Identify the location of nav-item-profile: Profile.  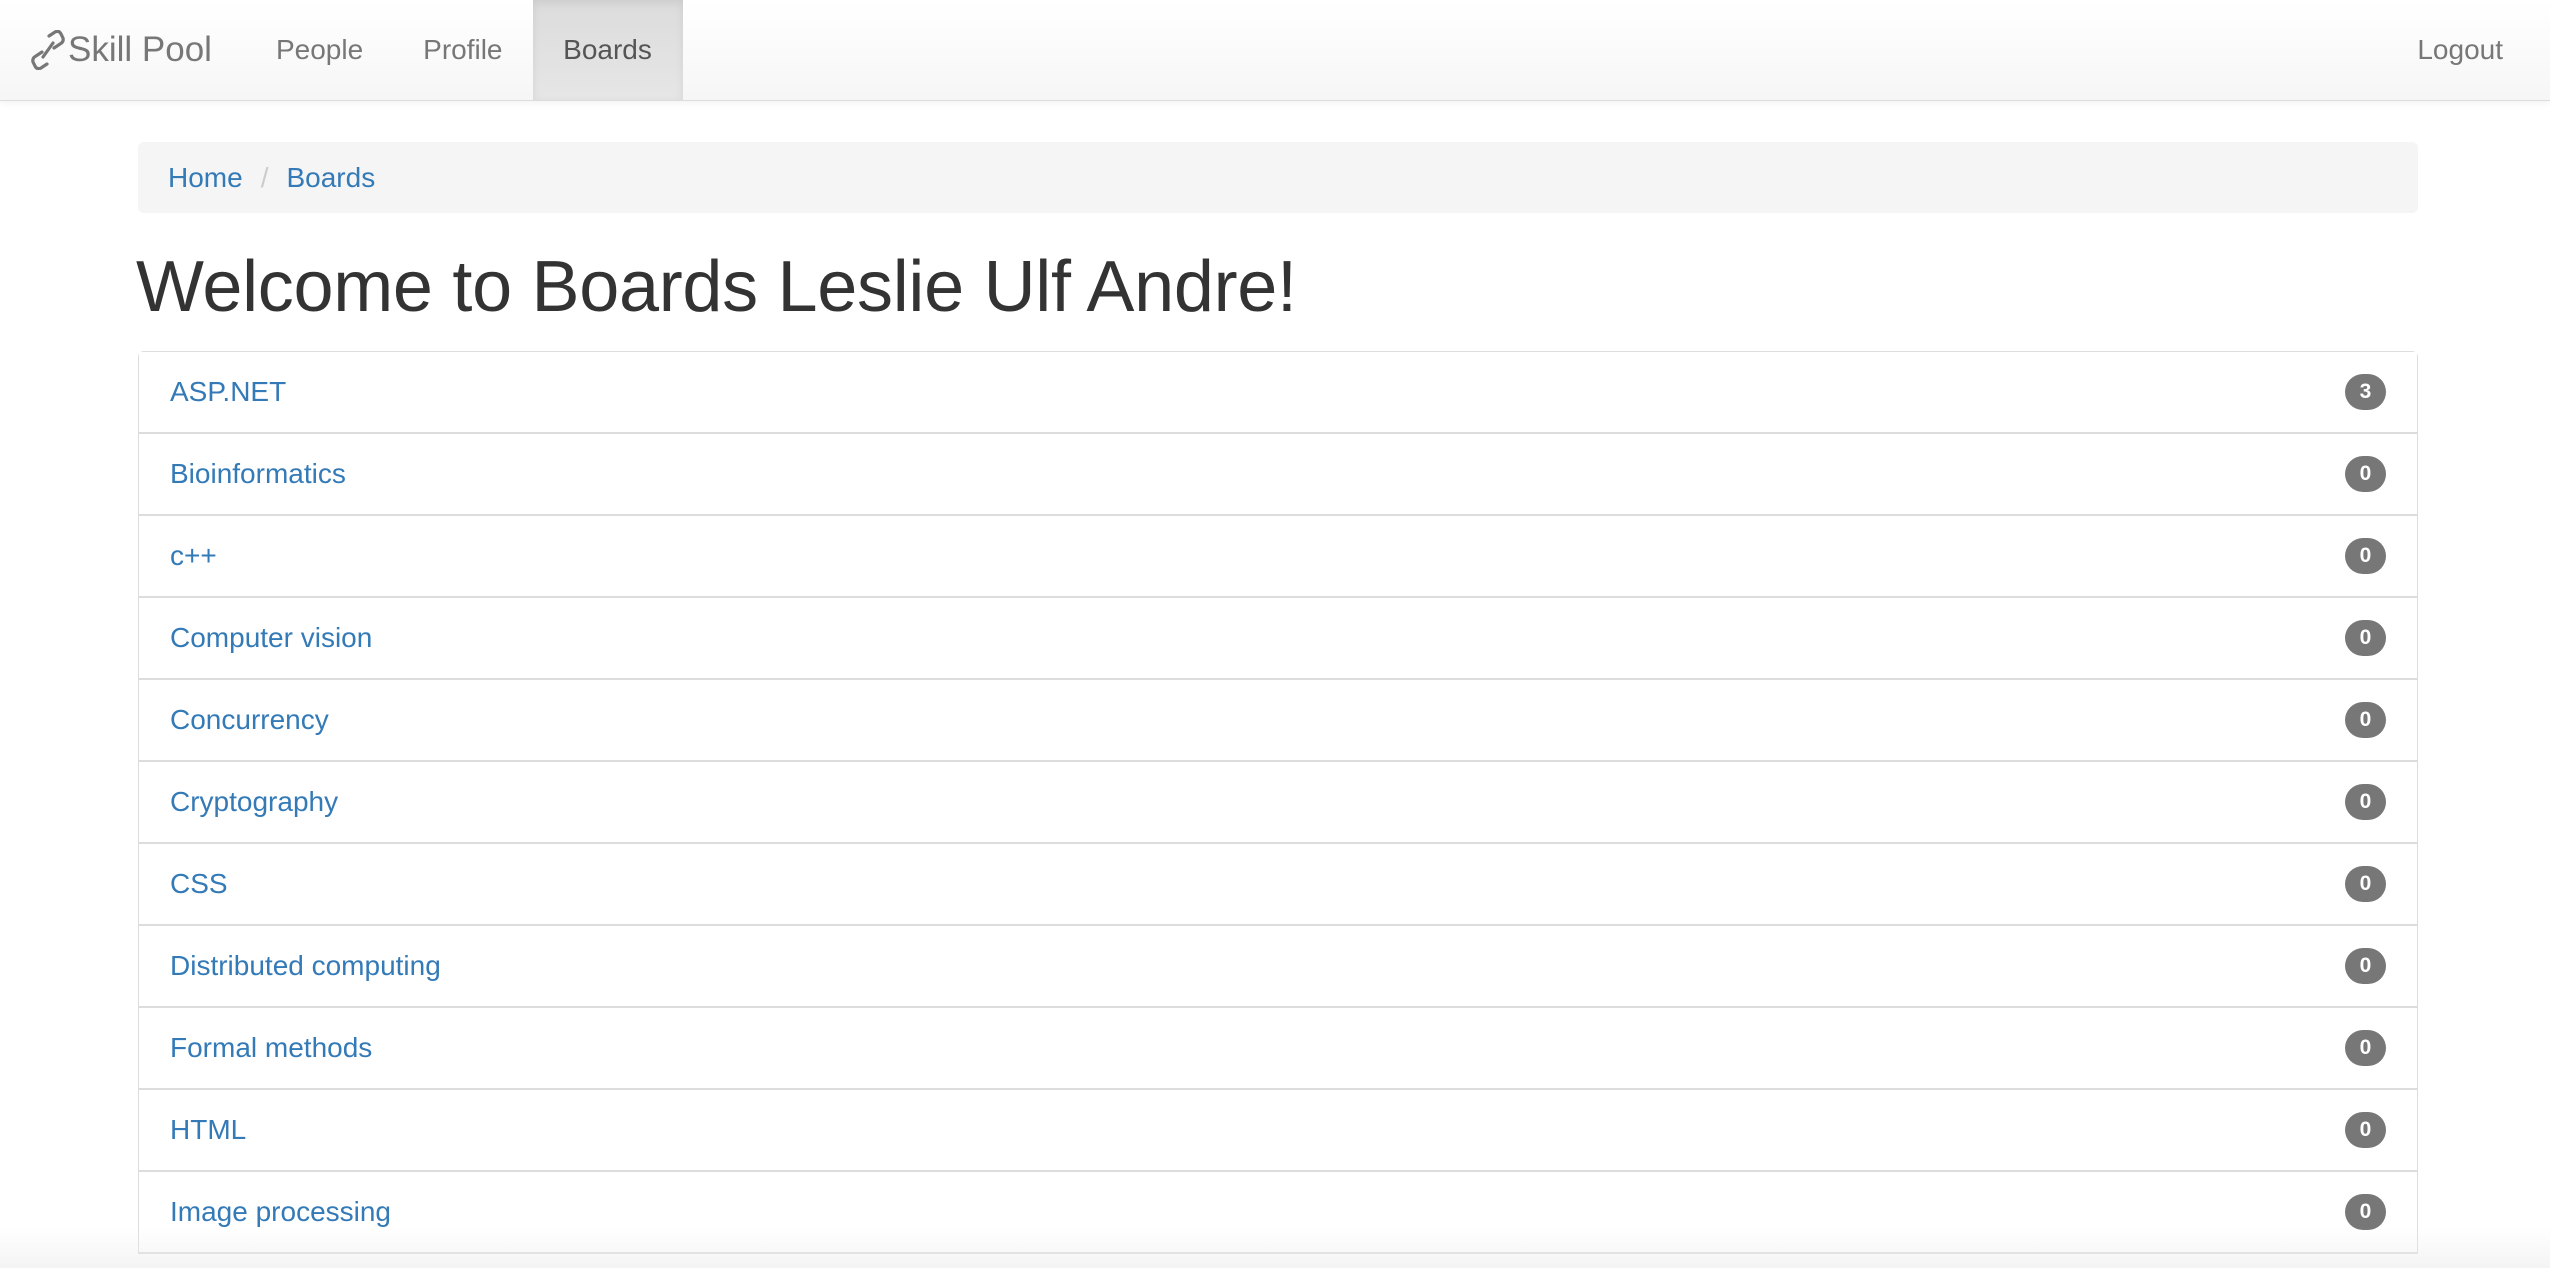
(462, 50).